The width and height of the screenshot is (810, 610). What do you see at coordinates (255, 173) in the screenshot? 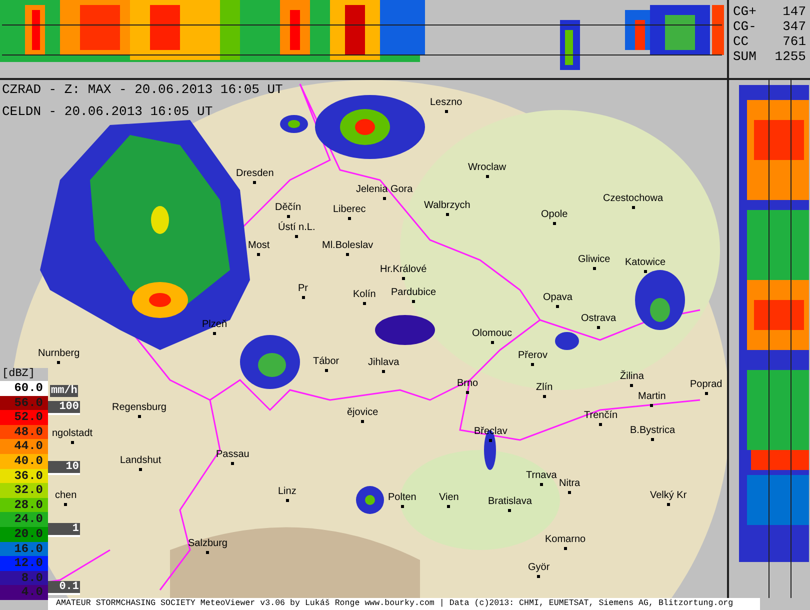
I see `city-label: Dresden` at bounding box center [255, 173].